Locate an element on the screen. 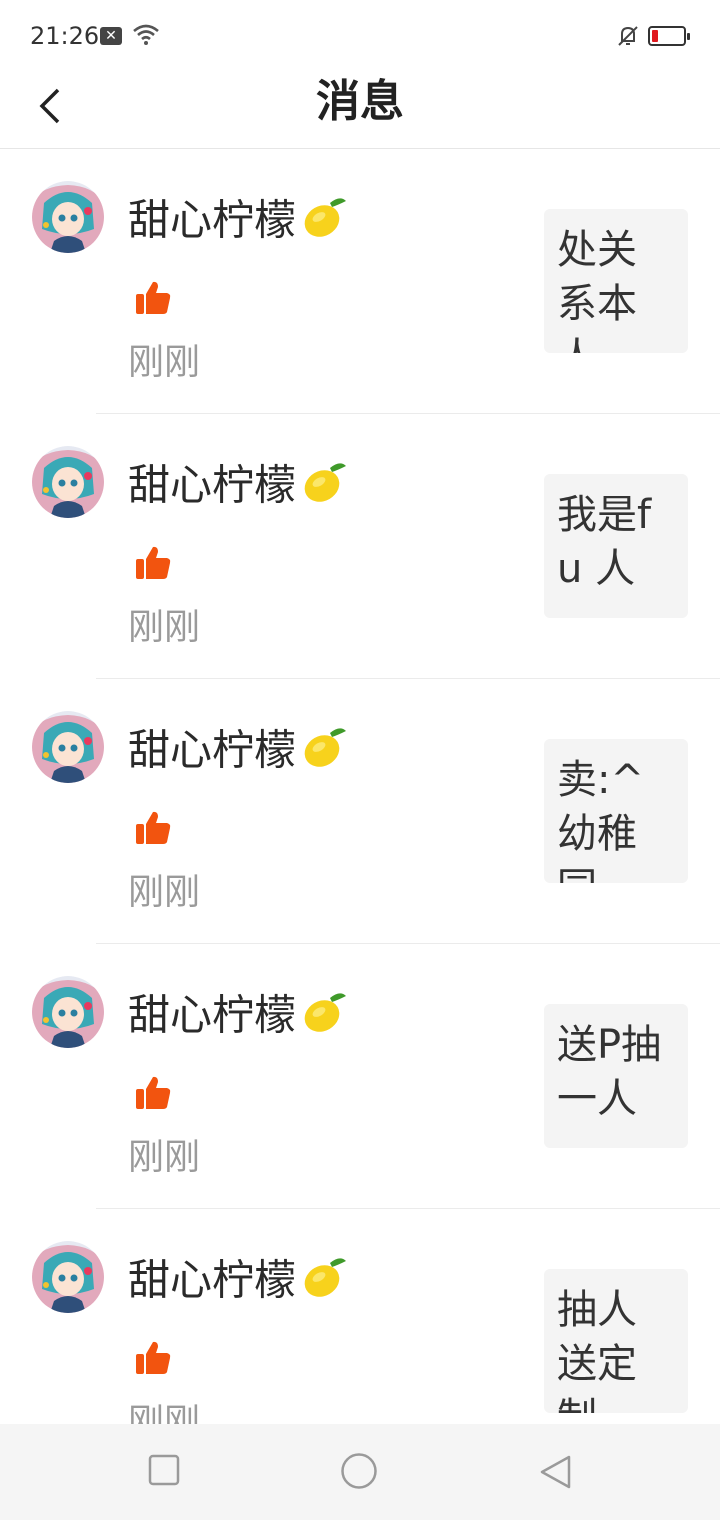 This screenshot has width=720, height=1520. post-preview: 抽人送定制 is located at coordinates (616, 1341).